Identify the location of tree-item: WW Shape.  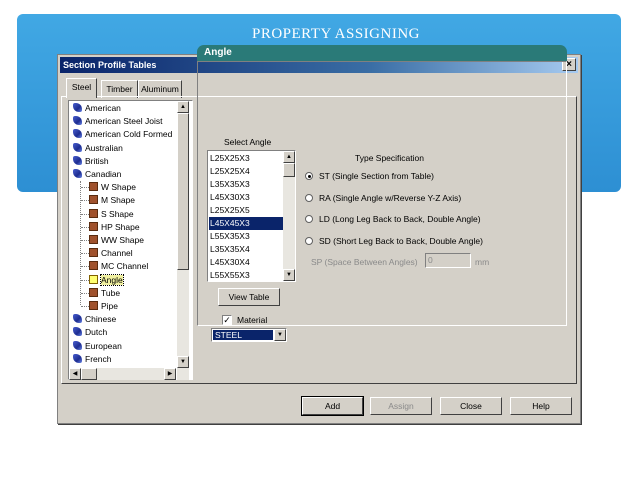
(116, 240).